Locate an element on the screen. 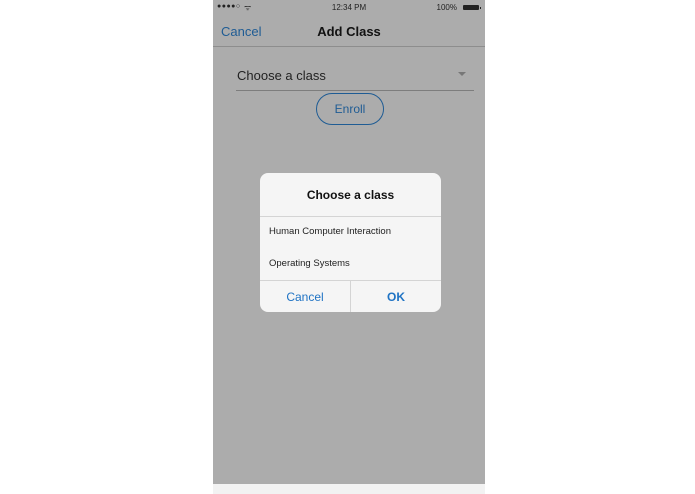 Image resolution: width=695 pixels, height=494 pixels. battery-percent: 100% is located at coordinates (446, 7).